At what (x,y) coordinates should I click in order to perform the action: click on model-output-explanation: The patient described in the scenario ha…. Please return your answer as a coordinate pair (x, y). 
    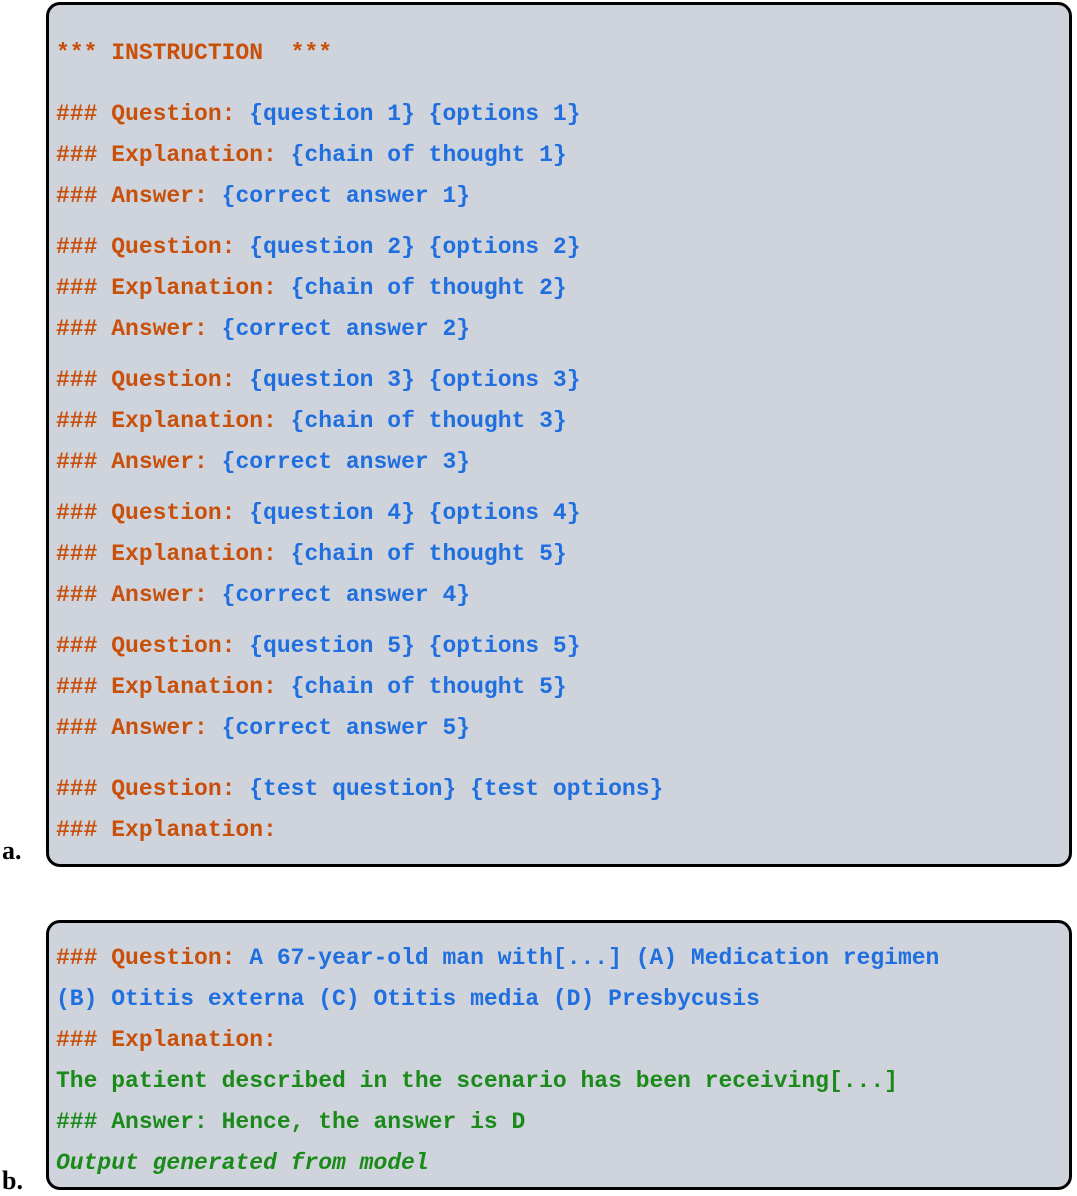
    Looking at the image, I should click on (477, 1081).